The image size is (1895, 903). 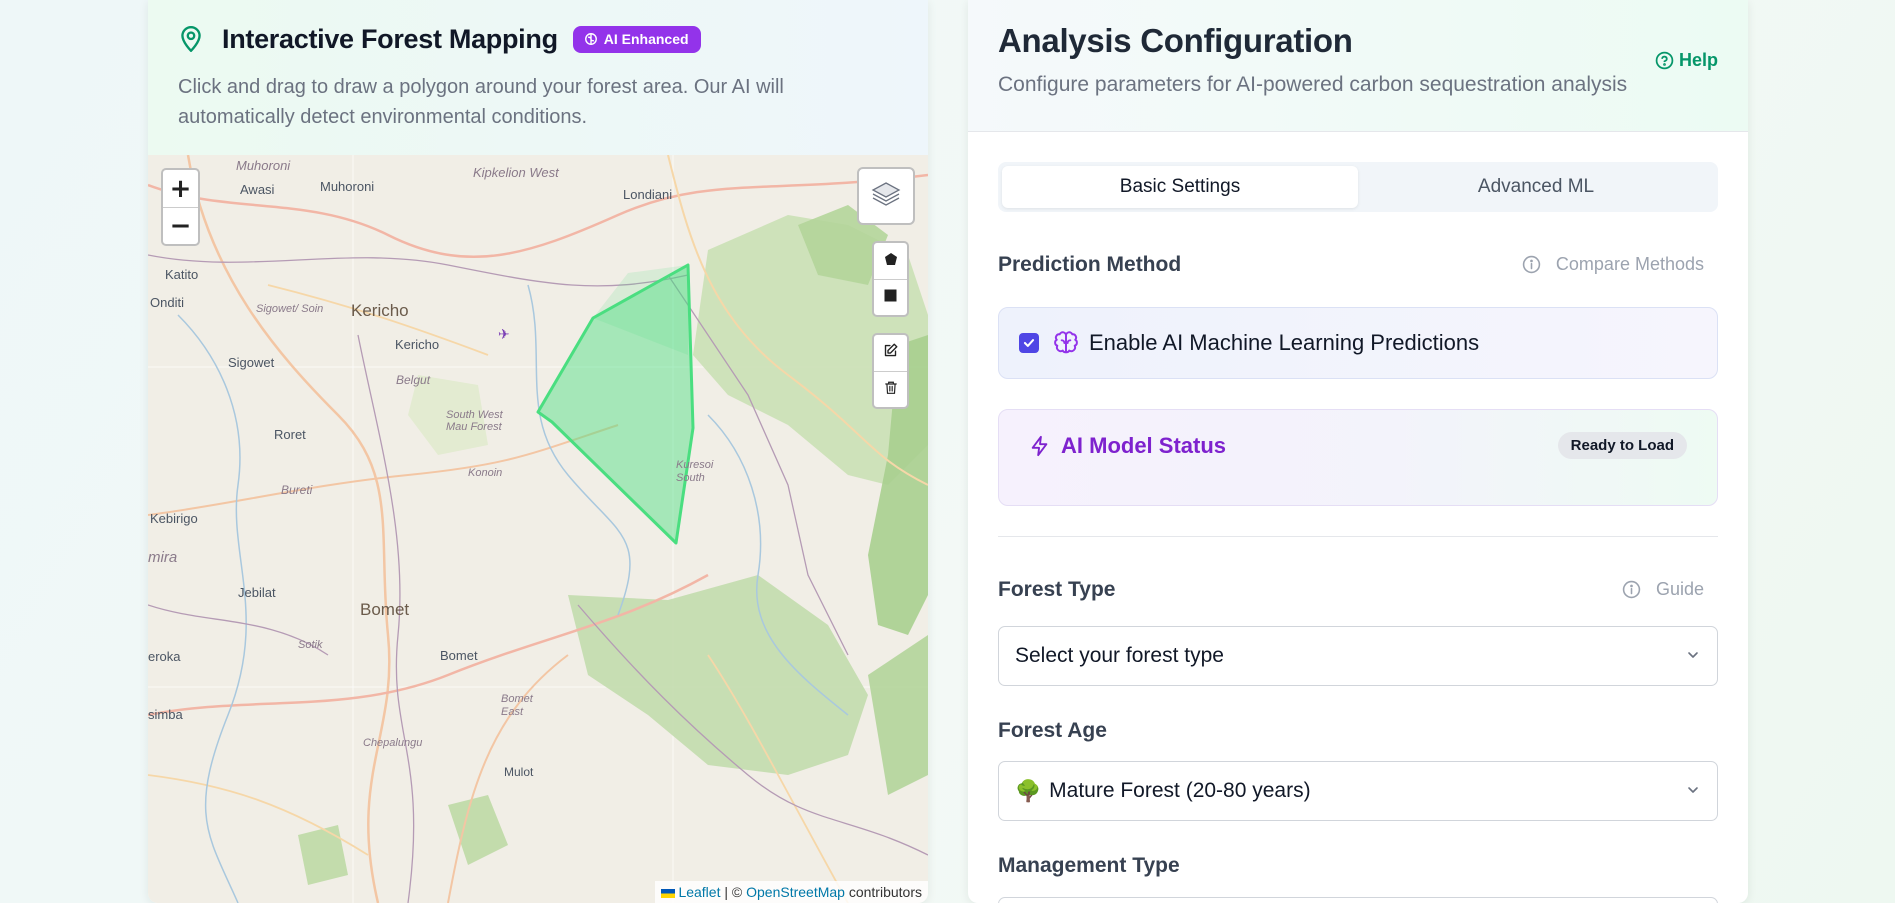 I want to click on map-pin-icon, so click(x=191, y=39).